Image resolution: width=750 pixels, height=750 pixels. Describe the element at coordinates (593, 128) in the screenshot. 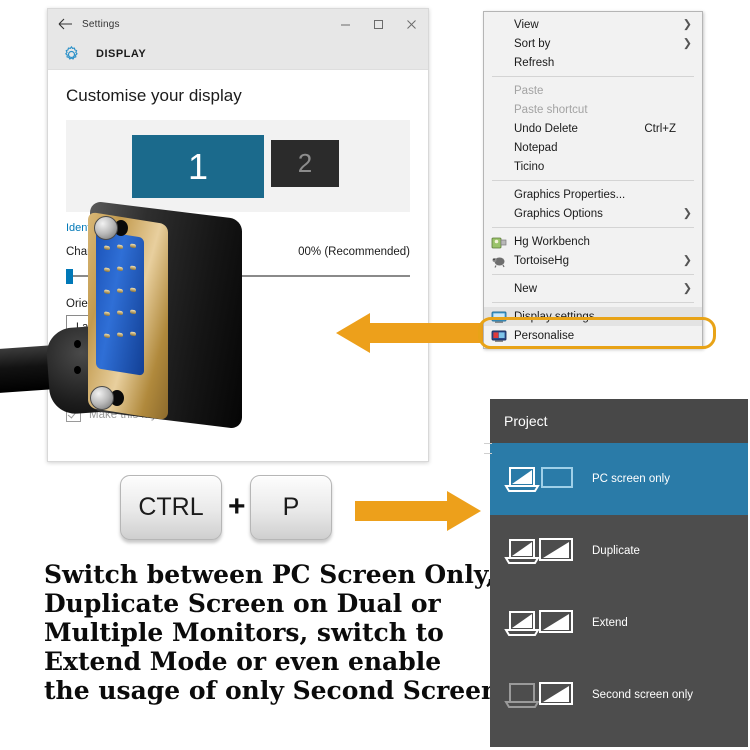

I see `context-menu-item-undo-delete: Undo Delete Ctrl+Z` at that location.